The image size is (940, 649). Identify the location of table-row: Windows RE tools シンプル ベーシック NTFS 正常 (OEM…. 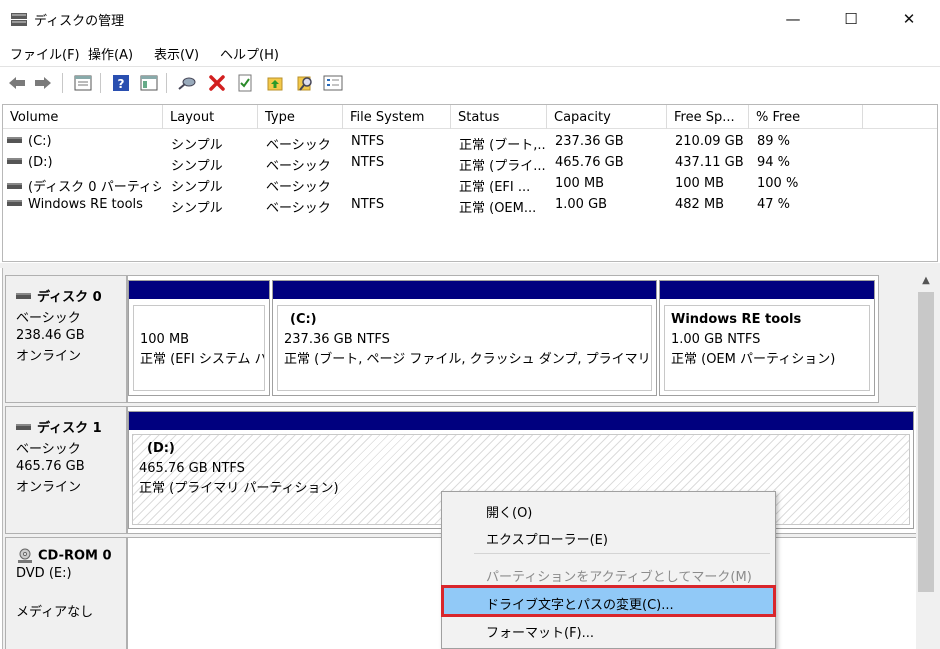
(470, 205).